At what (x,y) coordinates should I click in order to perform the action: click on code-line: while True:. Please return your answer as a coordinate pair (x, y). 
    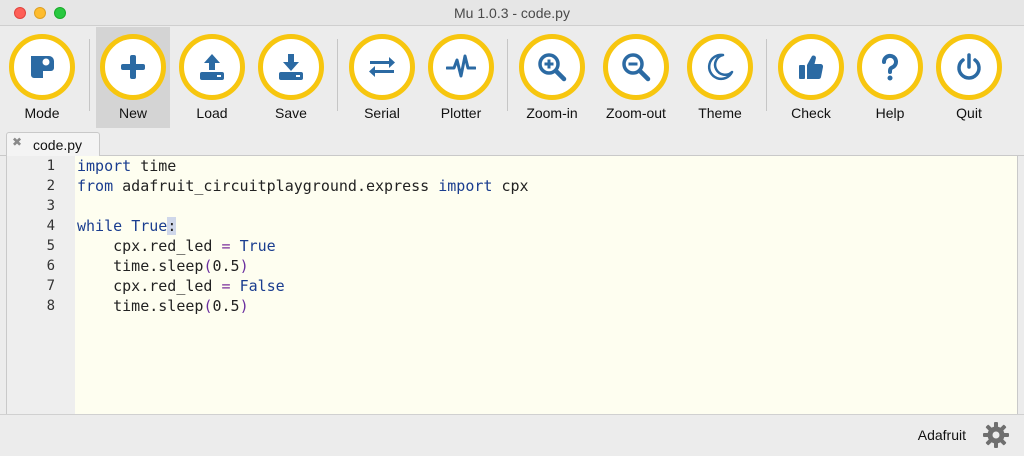
    Looking at the image, I should click on (127, 226).